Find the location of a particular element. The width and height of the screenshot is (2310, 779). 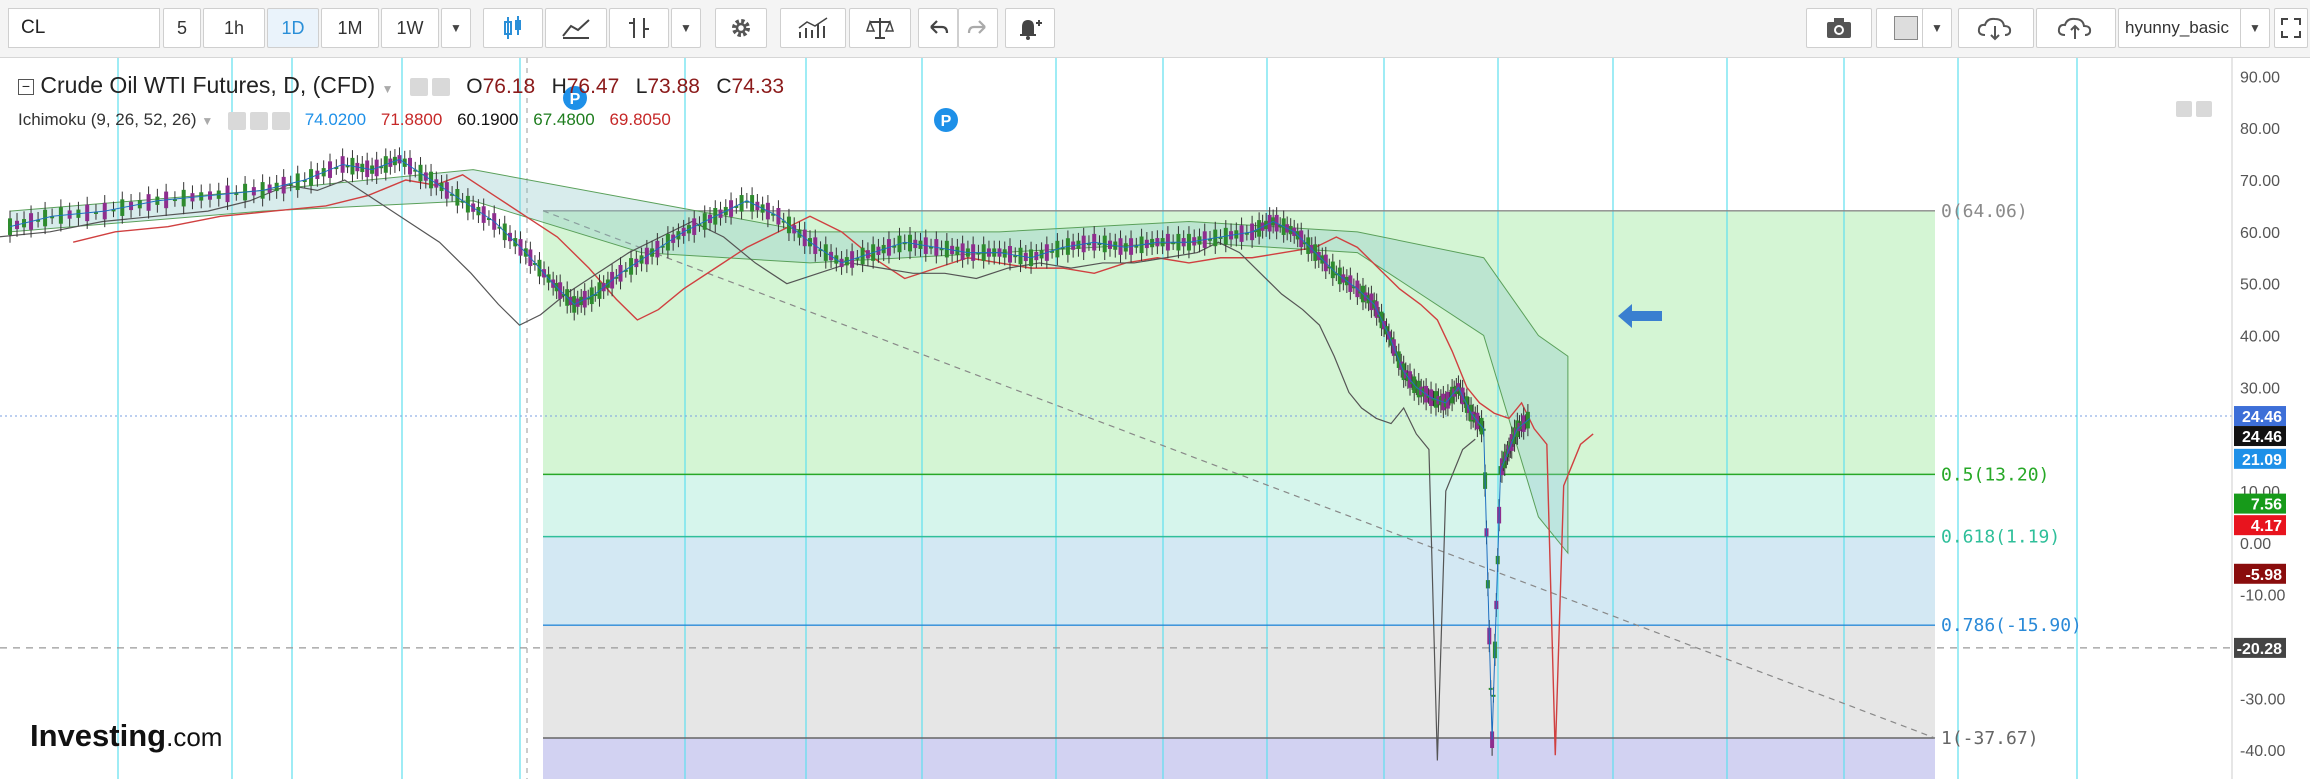

candlestick-chart-button is located at coordinates (513, 28).